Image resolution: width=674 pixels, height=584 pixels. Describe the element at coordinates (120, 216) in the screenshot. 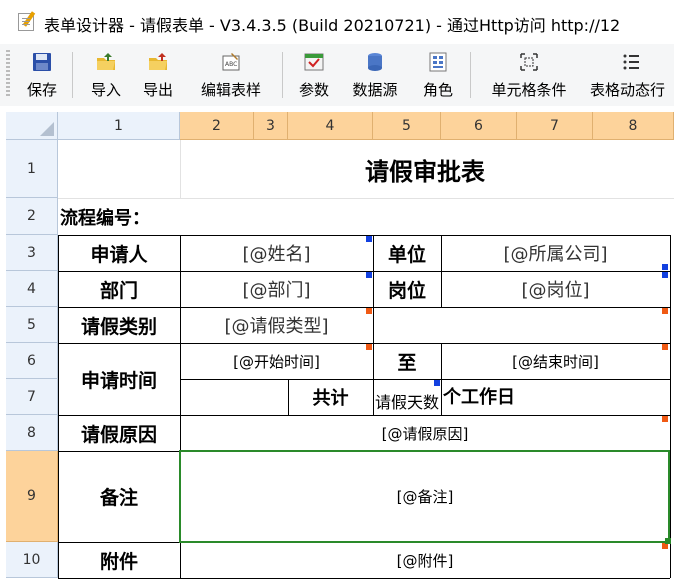

I see `flow-number-label: 流程编号：` at that location.